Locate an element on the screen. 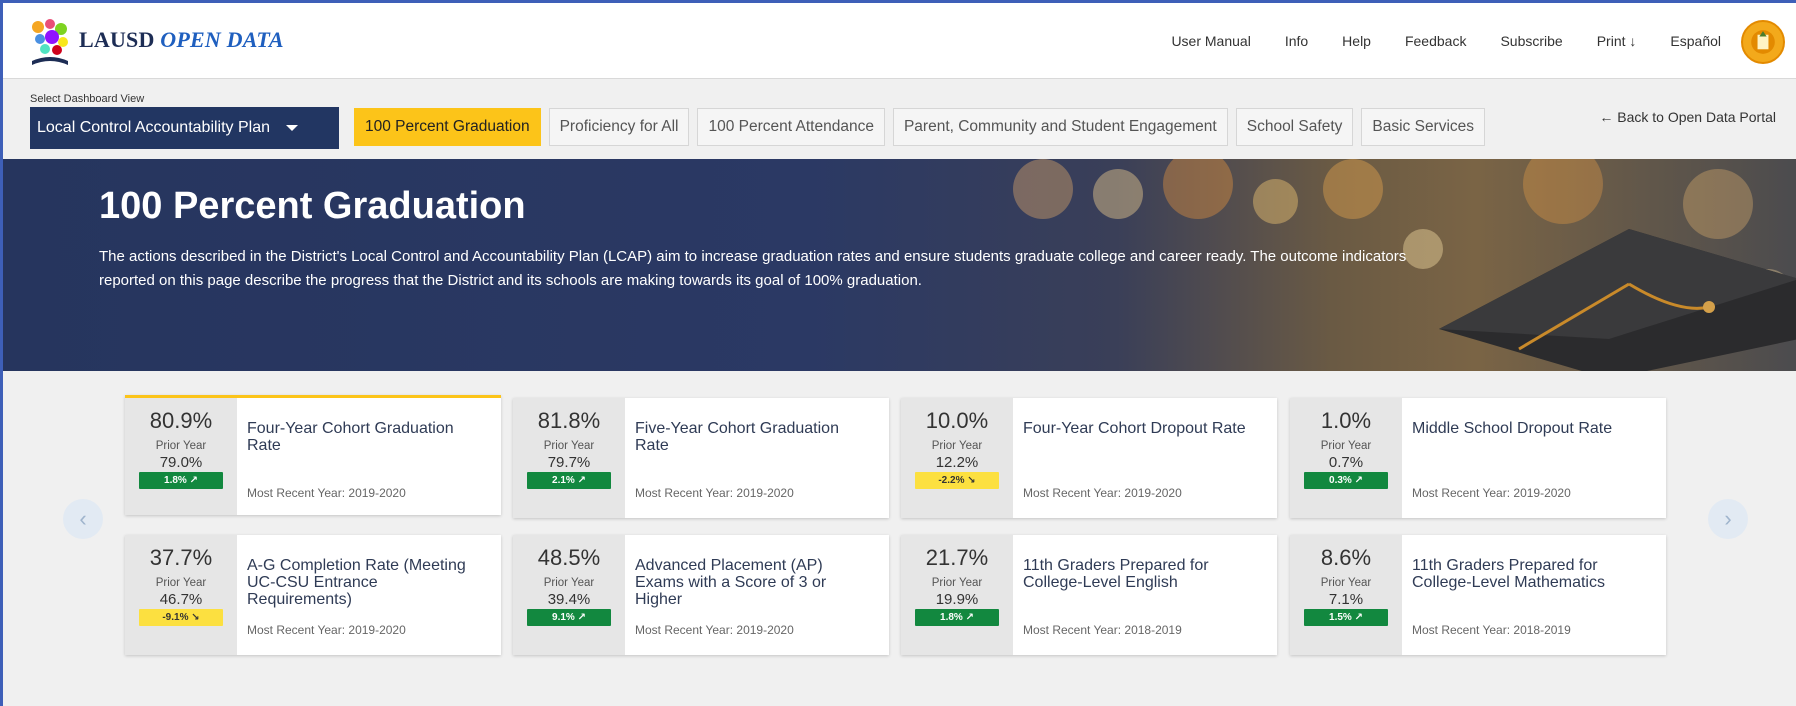 This screenshot has width=1796, height=706. change-badge: -9.1% ↘ is located at coordinates (181, 617).